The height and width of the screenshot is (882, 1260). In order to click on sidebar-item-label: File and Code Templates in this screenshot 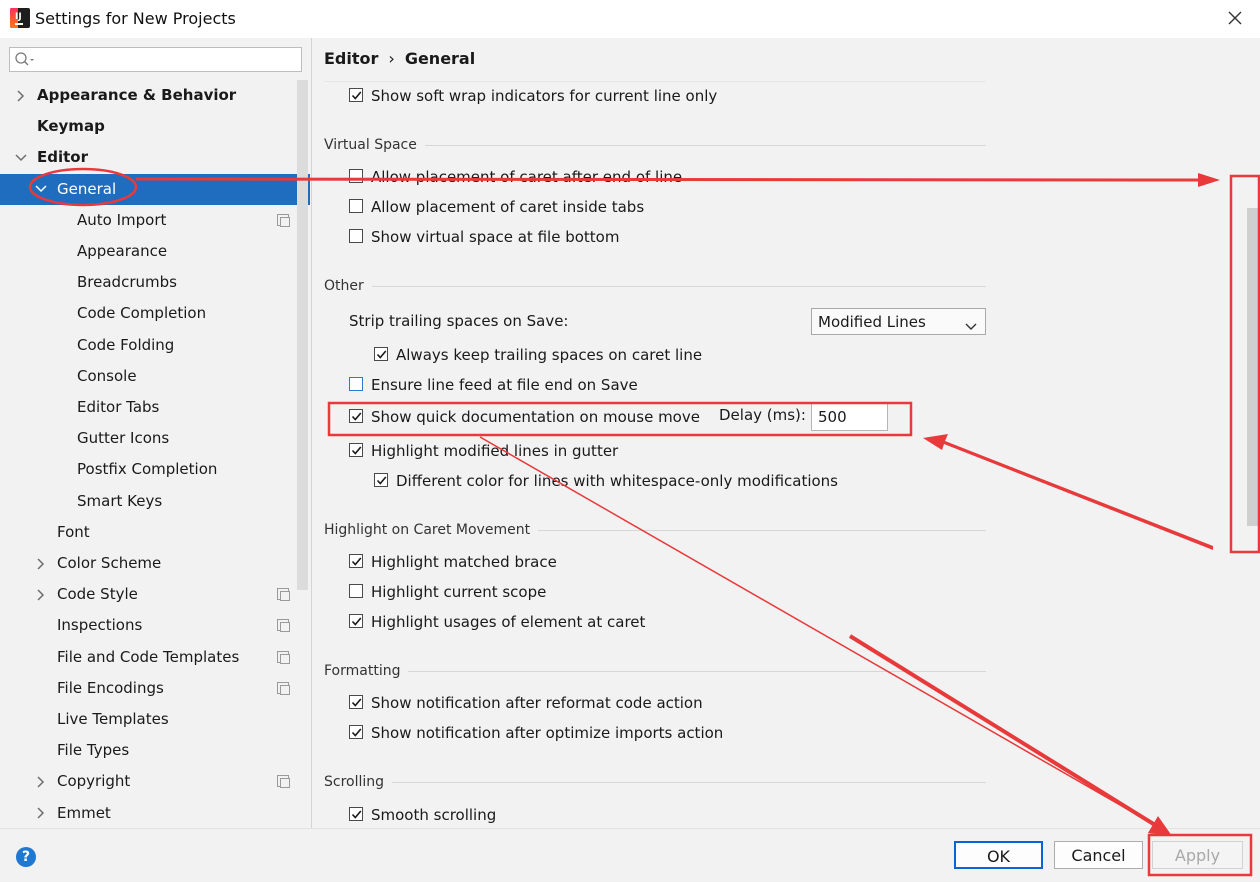, I will do `click(148, 656)`.